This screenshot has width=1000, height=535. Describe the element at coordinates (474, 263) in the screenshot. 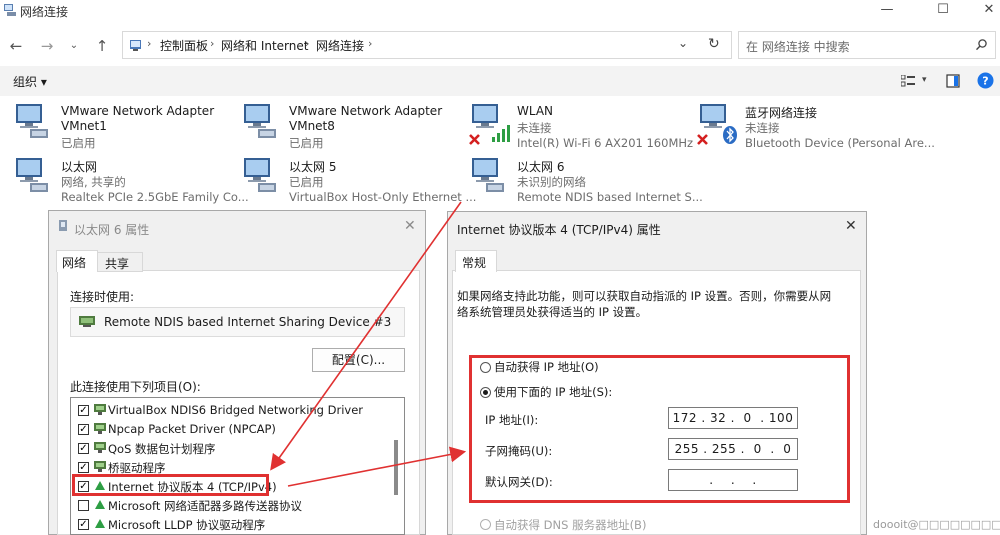

I see `tab-general-label: 常规` at that location.